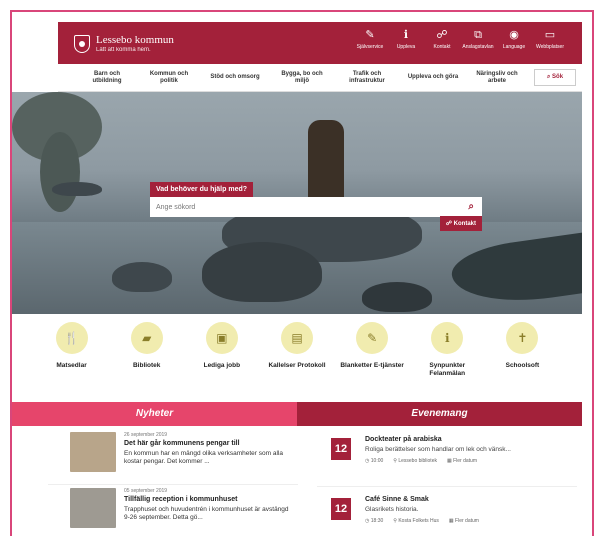  I want to click on topnav-label: Självservice, so click(370, 47).